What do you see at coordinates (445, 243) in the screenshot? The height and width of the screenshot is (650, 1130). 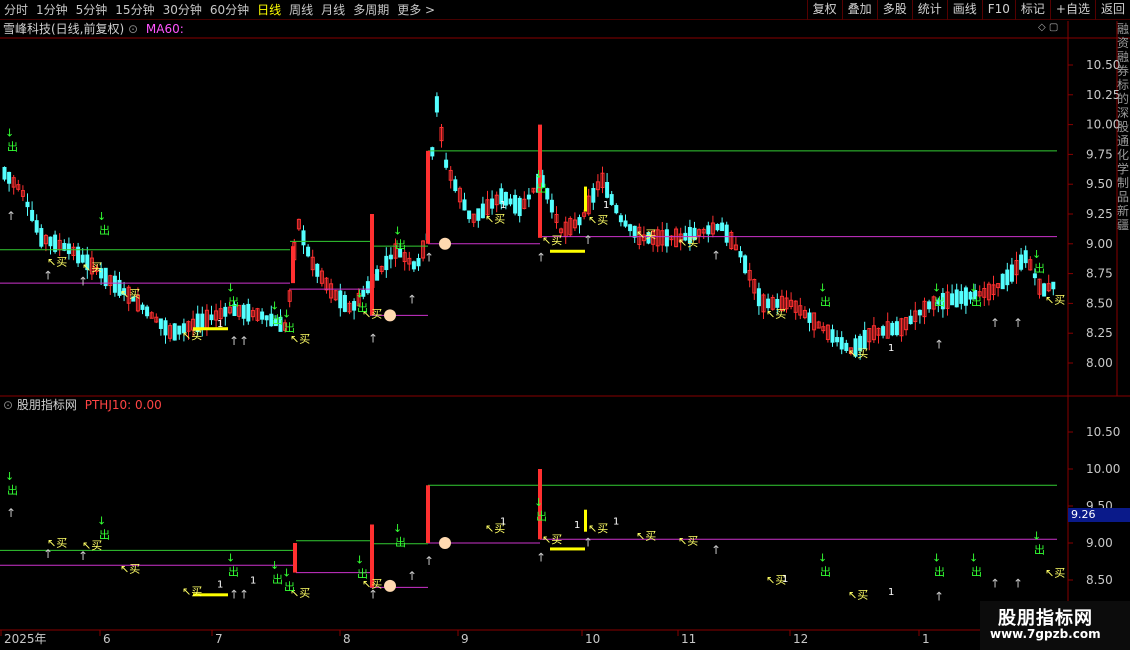 I see `hand-icon` at bounding box center [445, 243].